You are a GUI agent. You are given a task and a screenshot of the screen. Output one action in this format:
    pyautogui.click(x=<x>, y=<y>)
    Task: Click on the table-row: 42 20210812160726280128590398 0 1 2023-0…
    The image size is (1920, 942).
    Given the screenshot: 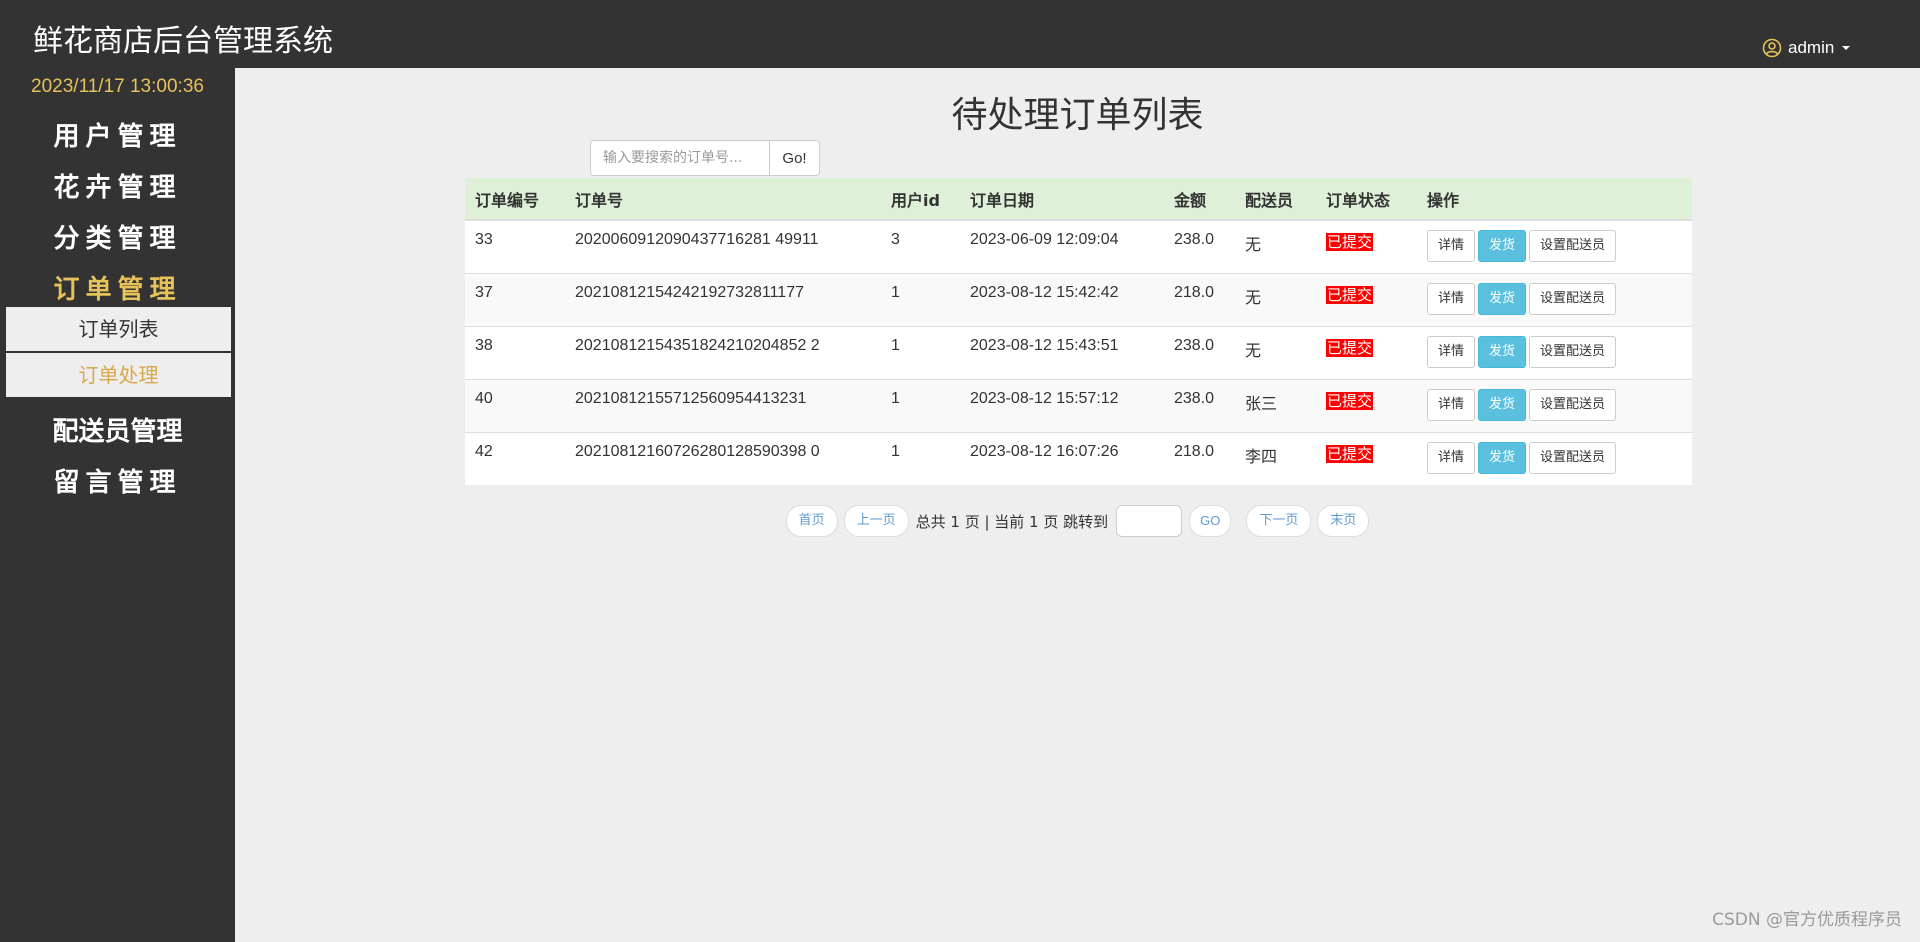 What is the action you would take?
    pyautogui.click(x=1078, y=458)
    